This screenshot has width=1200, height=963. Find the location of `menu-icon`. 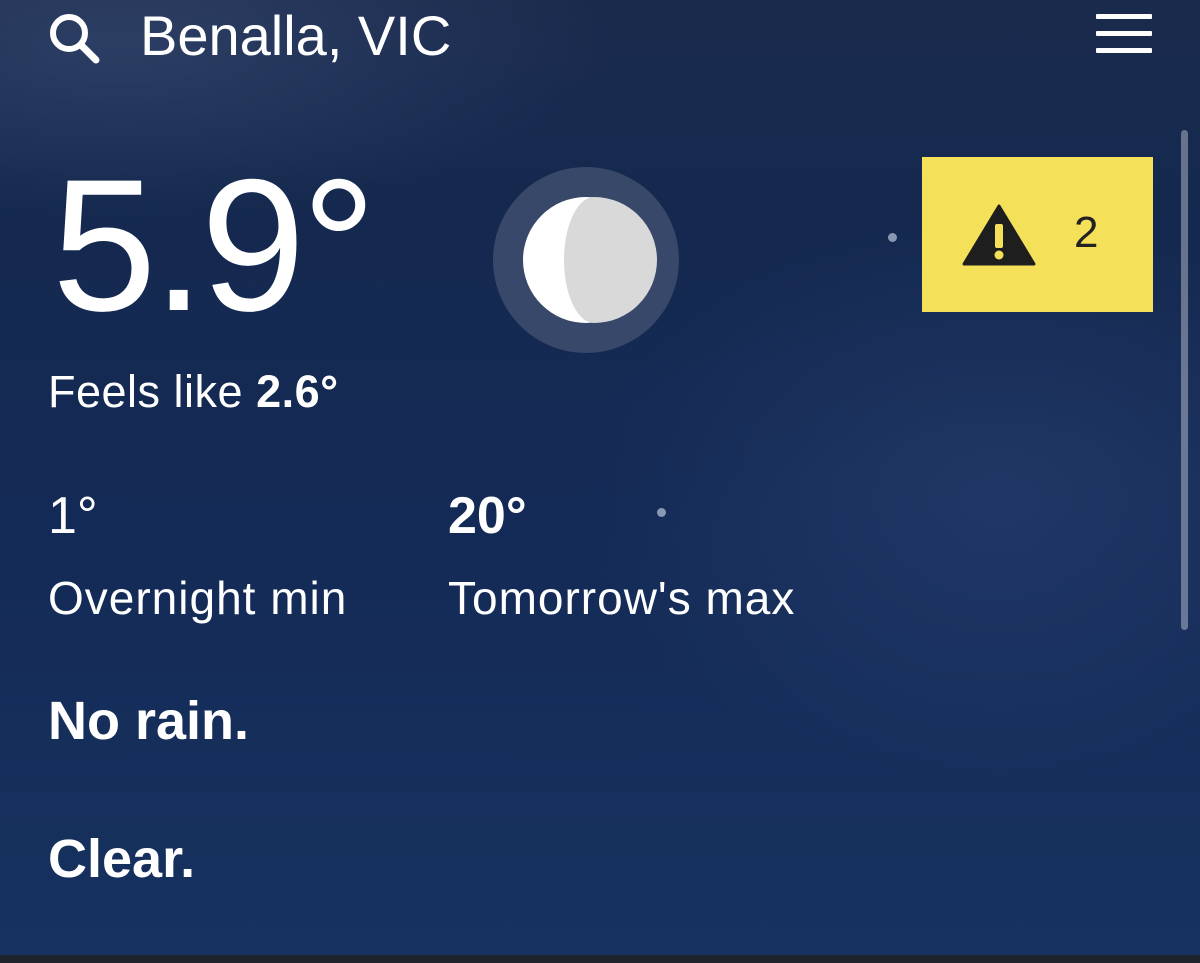

menu-icon is located at coordinates (1124, 34).